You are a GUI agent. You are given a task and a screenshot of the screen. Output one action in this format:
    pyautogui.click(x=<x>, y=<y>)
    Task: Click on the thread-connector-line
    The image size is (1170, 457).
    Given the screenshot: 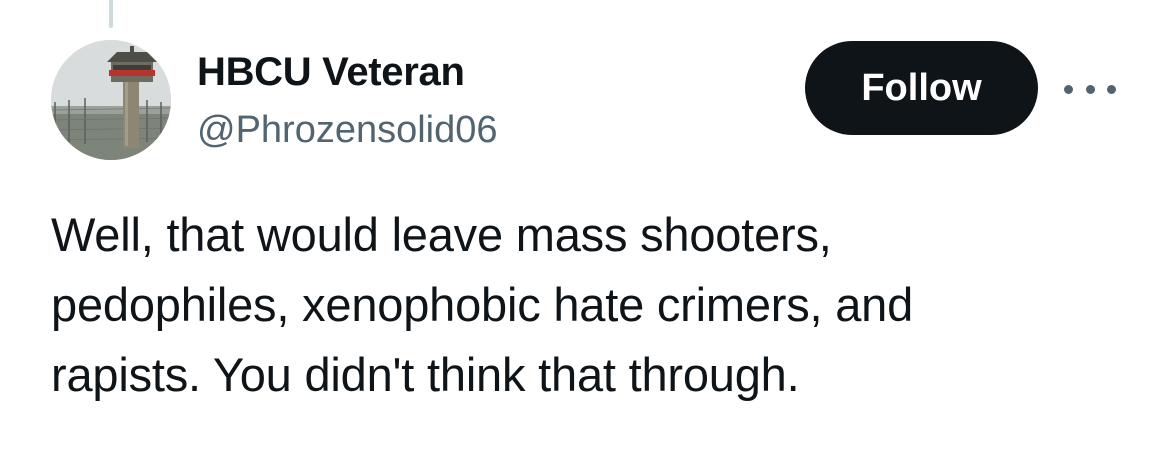 What is the action you would take?
    pyautogui.click(x=111, y=14)
    